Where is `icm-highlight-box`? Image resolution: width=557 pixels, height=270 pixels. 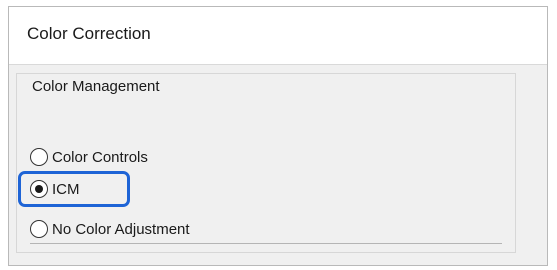 icm-highlight-box is located at coordinates (74, 189).